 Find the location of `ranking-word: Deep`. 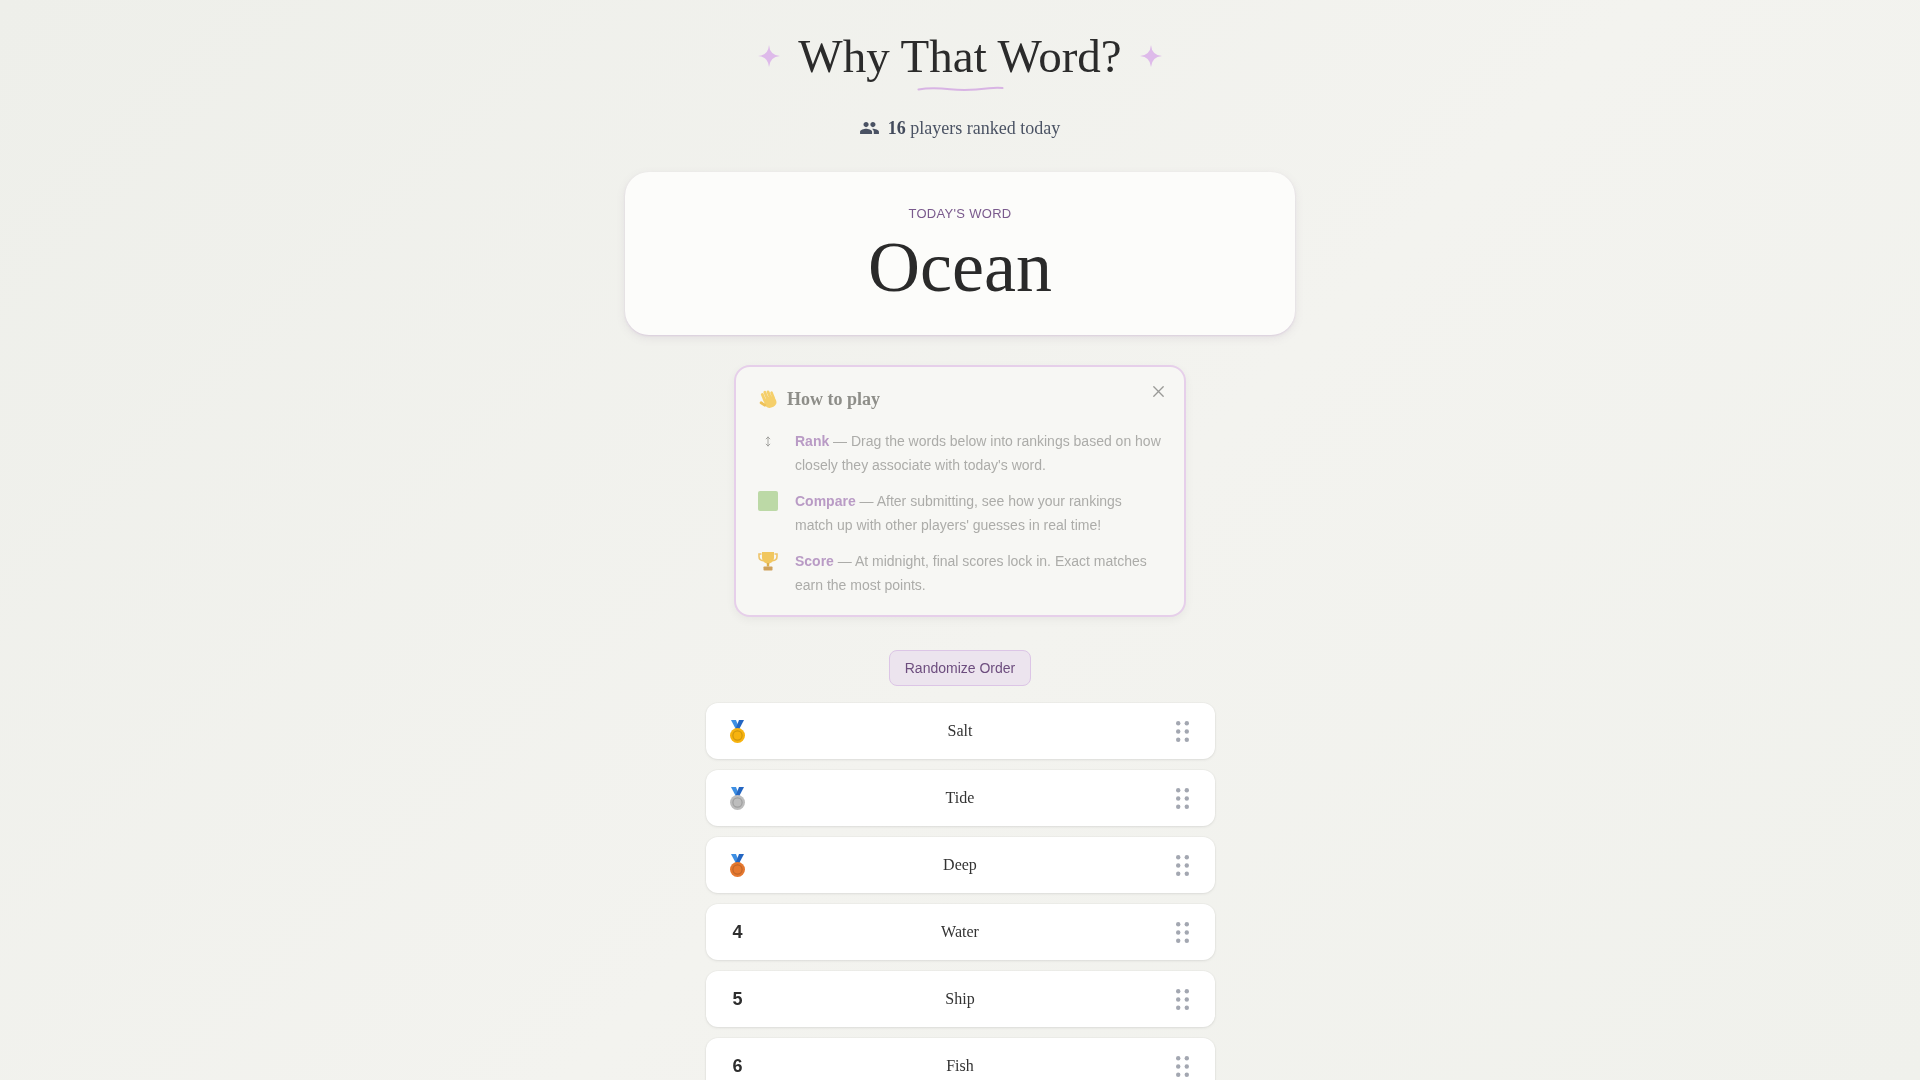

ranking-word: Deep is located at coordinates (960, 865).